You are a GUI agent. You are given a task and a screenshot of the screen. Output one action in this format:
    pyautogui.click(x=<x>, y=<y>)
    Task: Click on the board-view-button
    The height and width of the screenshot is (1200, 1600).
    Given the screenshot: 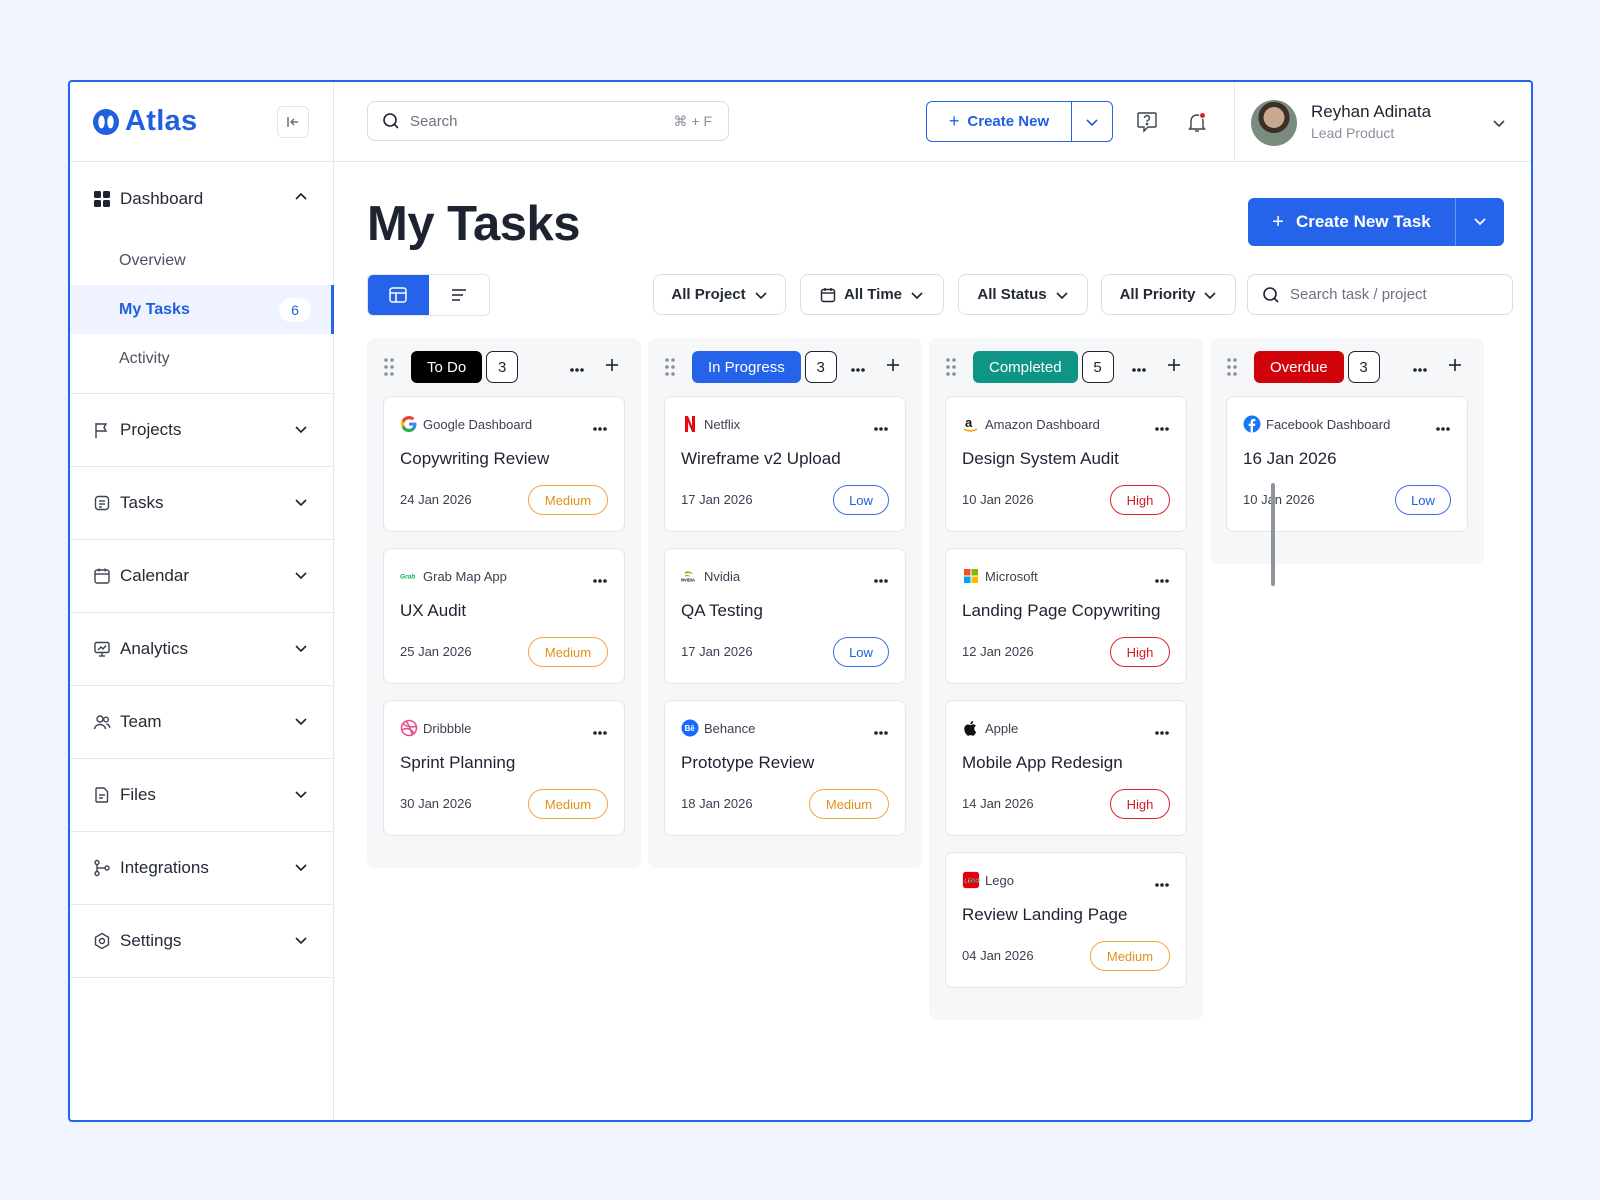 What is the action you would take?
    pyautogui.click(x=398, y=295)
    